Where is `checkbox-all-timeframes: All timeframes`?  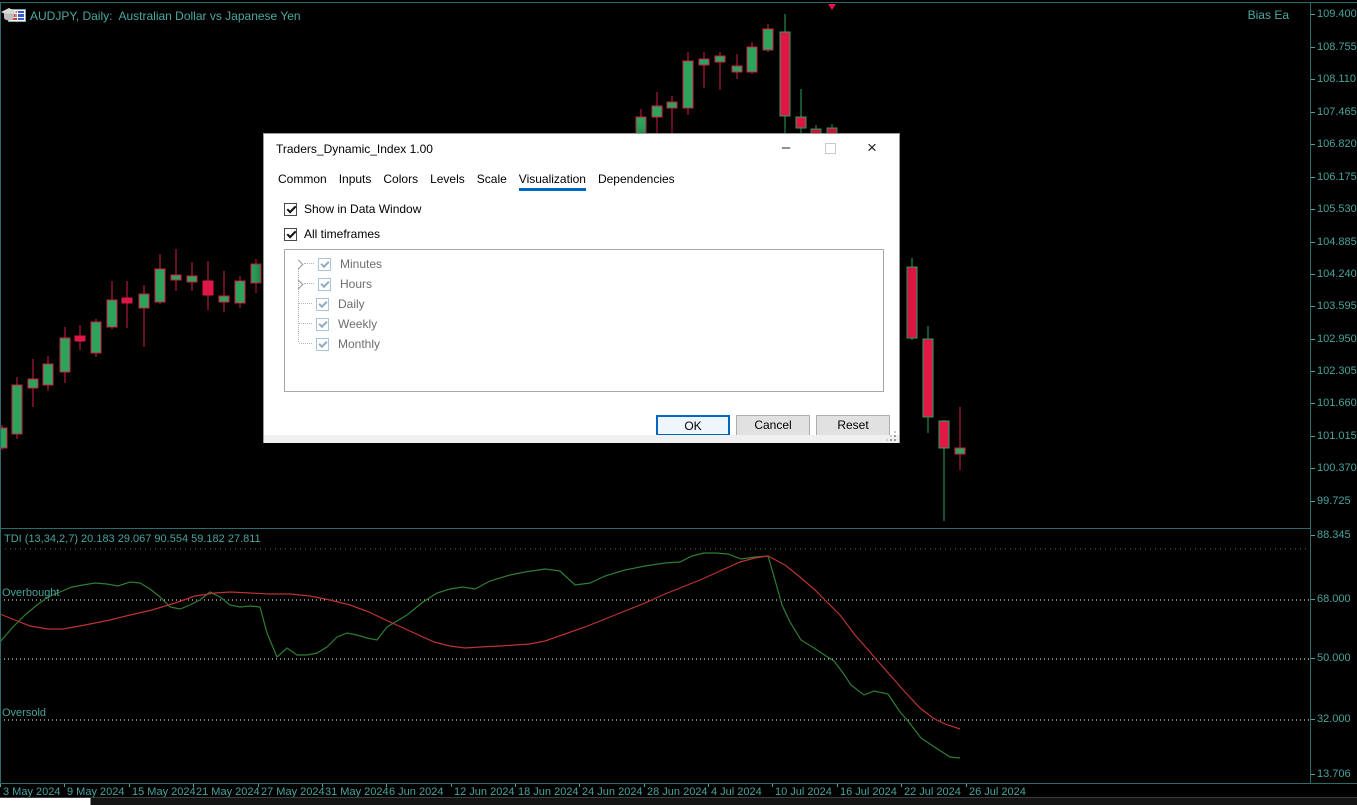 checkbox-all-timeframes: All timeframes is located at coordinates (332, 234).